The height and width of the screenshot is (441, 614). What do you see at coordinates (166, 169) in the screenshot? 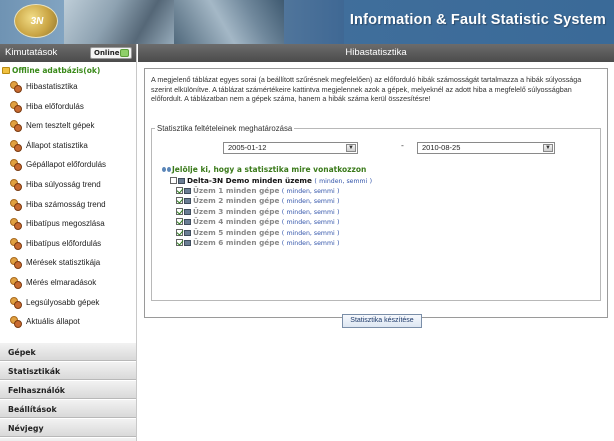
I see `binoculars-icon` at bounding box center [166, 169].